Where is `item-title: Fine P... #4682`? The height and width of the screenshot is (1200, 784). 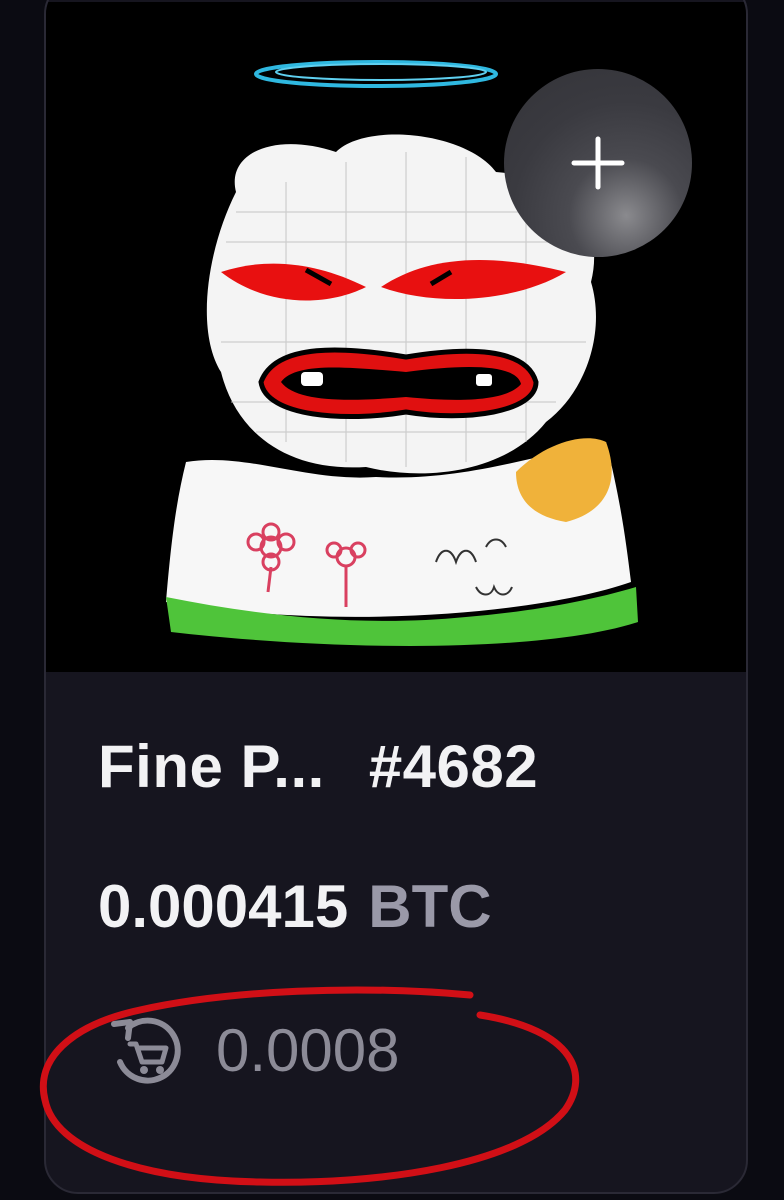 item-title: Fine P... #4682 is located at coordinates (318, 766).